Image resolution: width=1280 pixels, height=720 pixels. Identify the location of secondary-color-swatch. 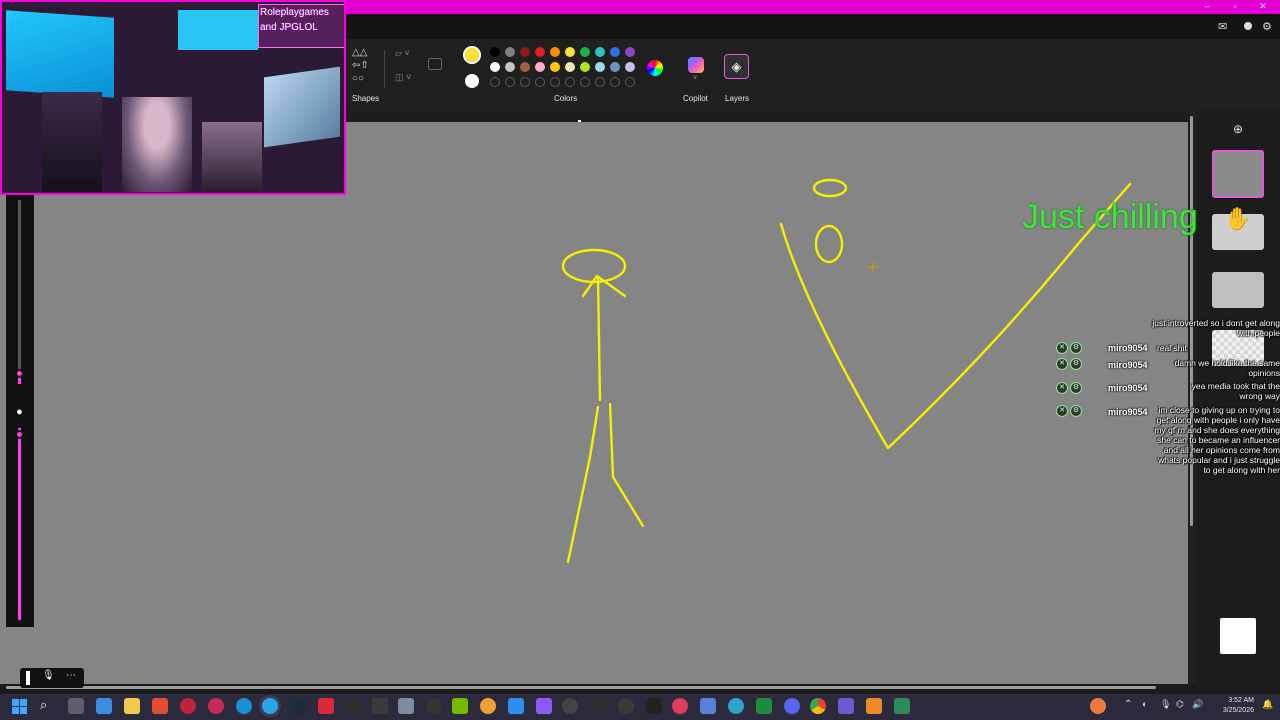
(472, 81).